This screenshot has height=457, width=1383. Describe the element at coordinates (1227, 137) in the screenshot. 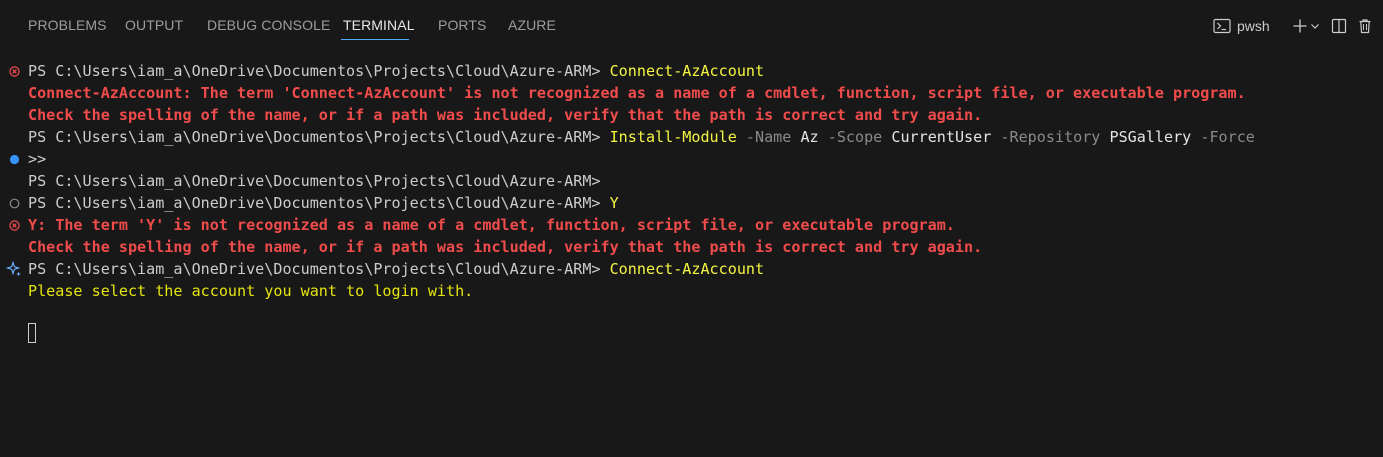

I see `parameter: -Force` at that location.